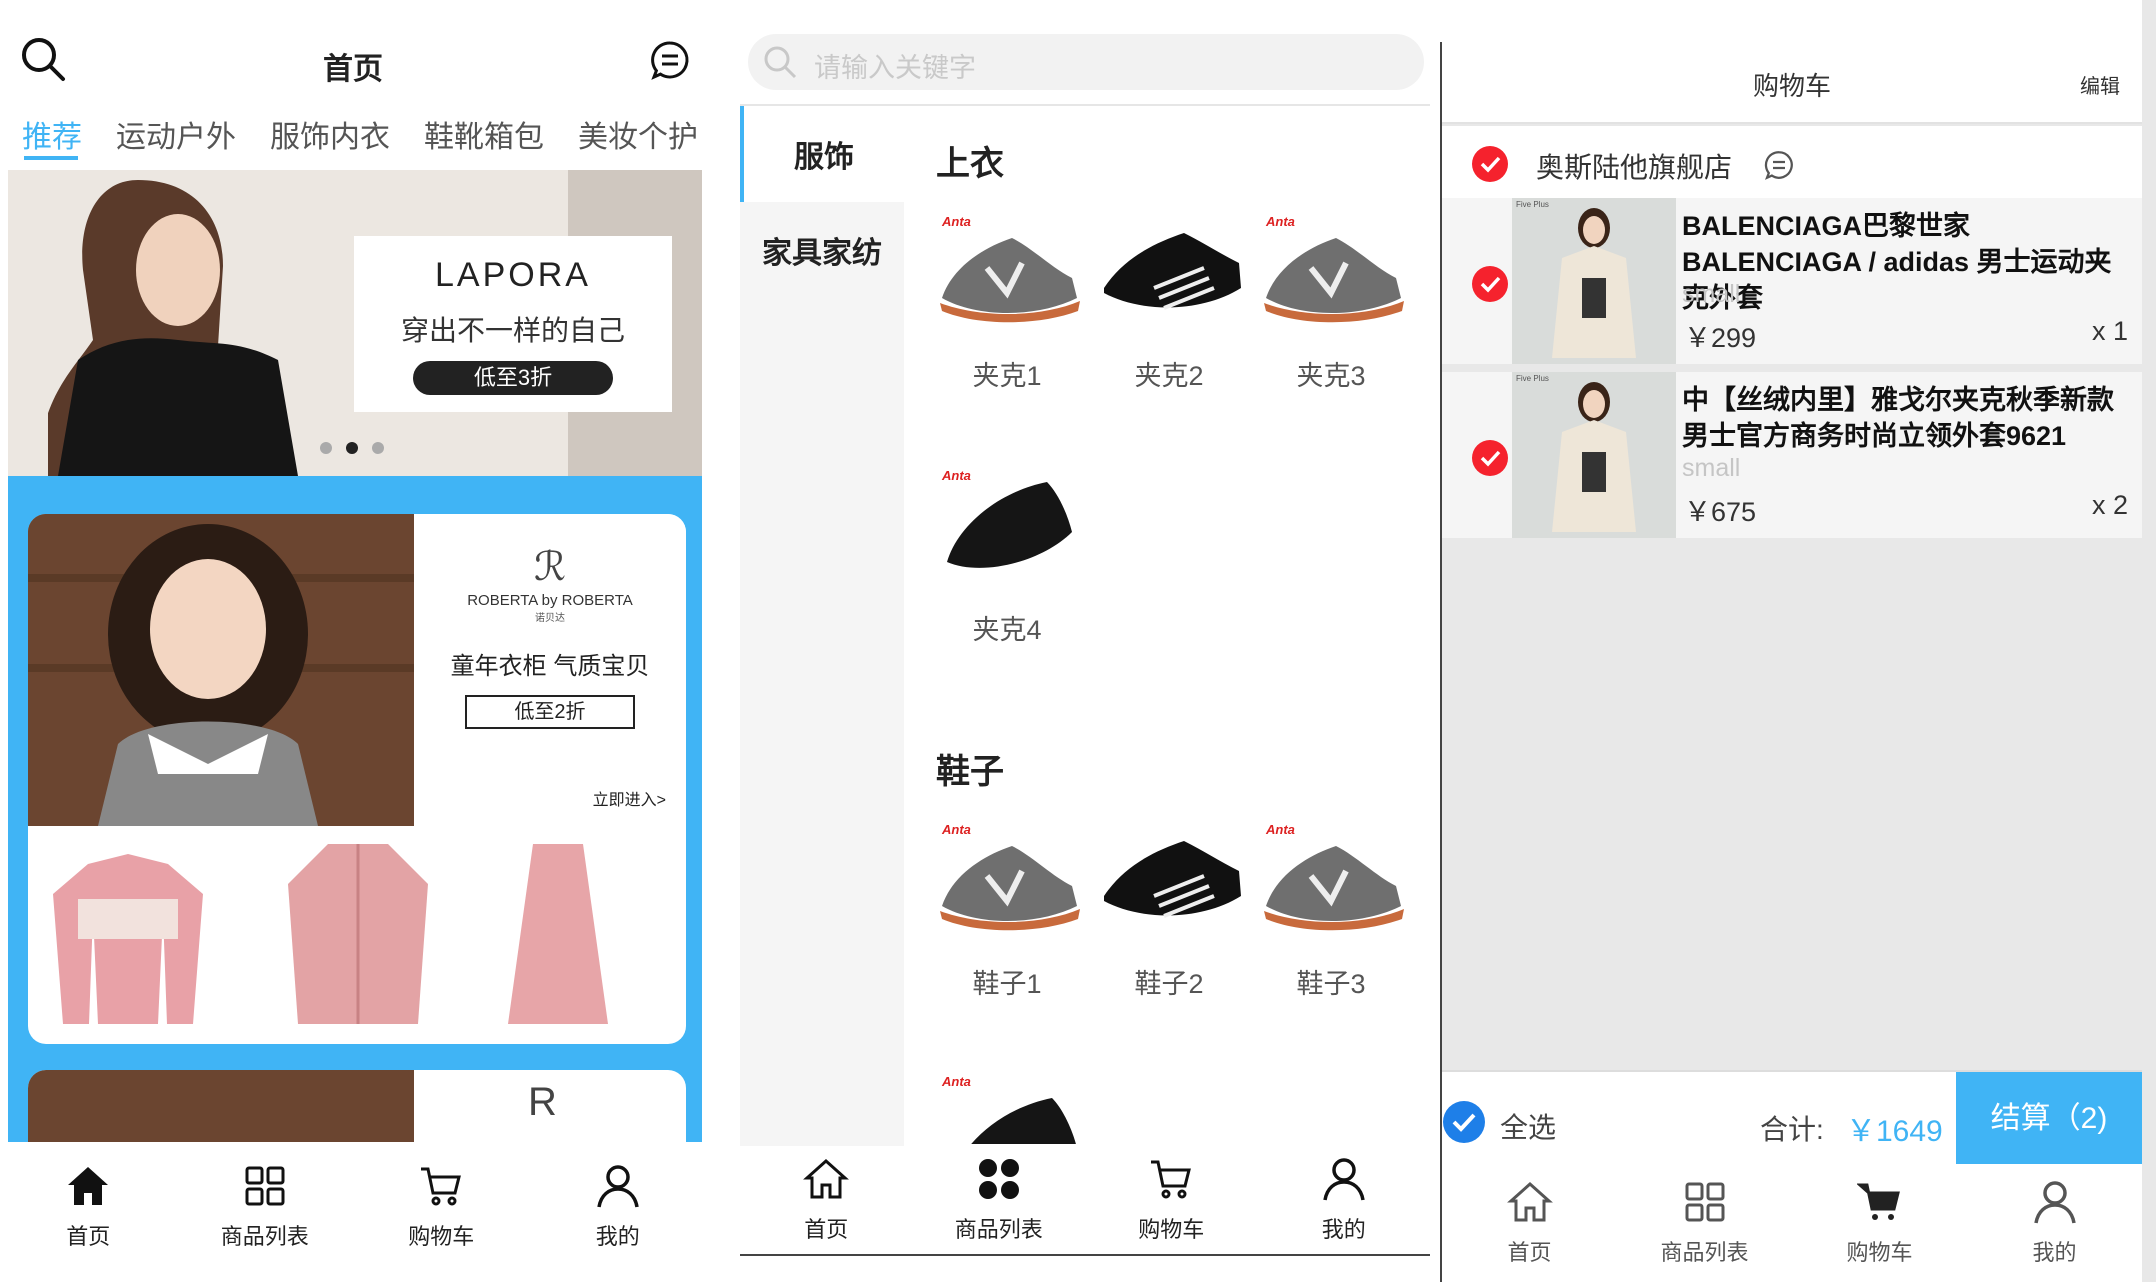 The height and width of the screenshot is (1282, 2156). I want to click on product-item: Anta 鞋子3, so click(1331, 908).